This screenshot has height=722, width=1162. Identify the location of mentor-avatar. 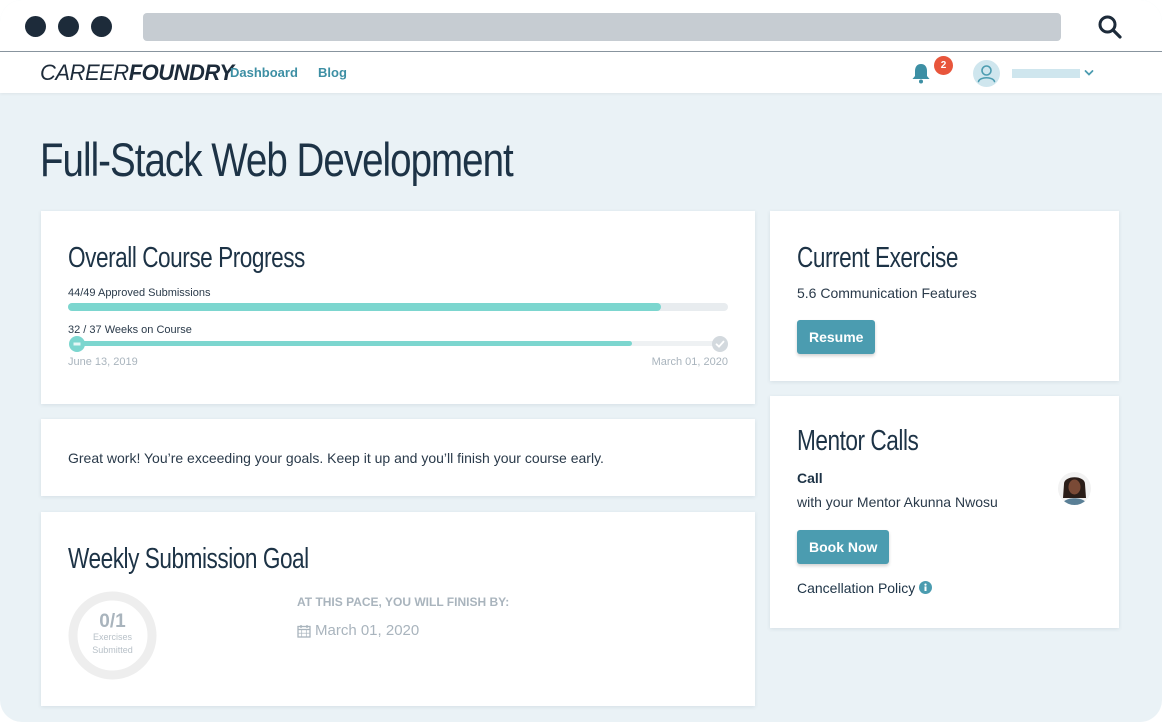
(1074, 488).